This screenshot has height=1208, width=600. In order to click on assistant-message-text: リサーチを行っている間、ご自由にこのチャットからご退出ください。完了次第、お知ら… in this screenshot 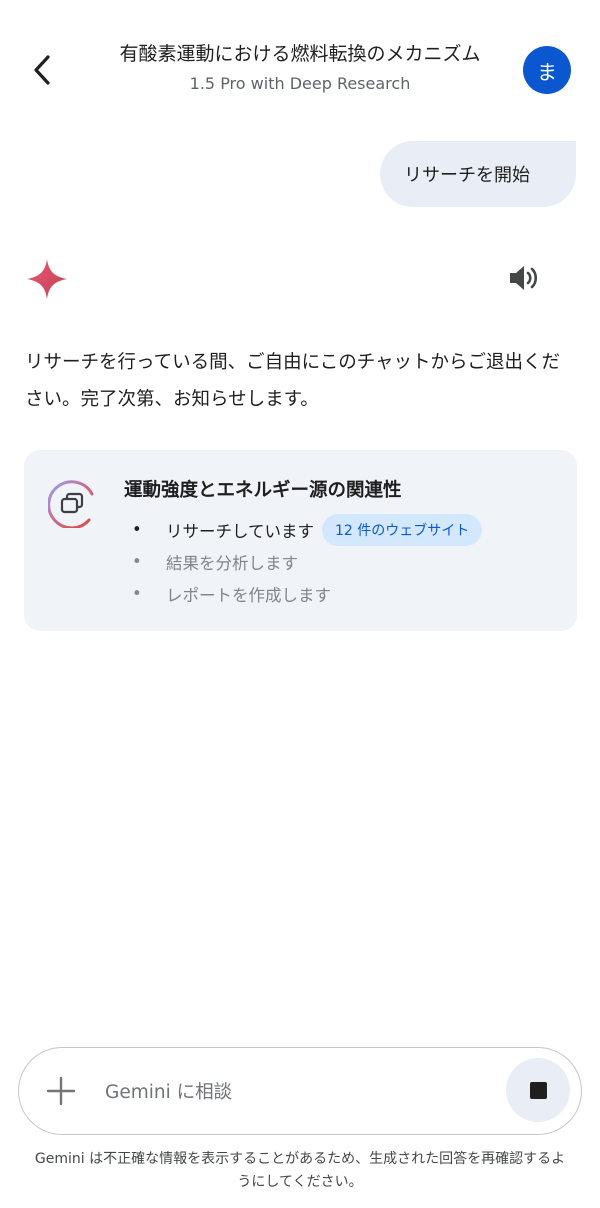, I will do `click(293, 381)`.